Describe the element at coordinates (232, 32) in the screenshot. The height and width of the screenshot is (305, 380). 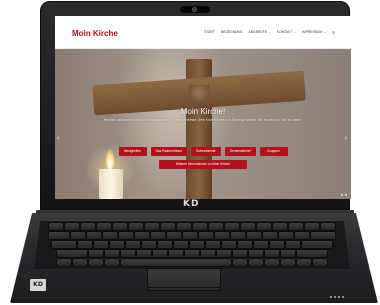
I see `nav-item-begegnung: BEGEGNUNG` at that location.